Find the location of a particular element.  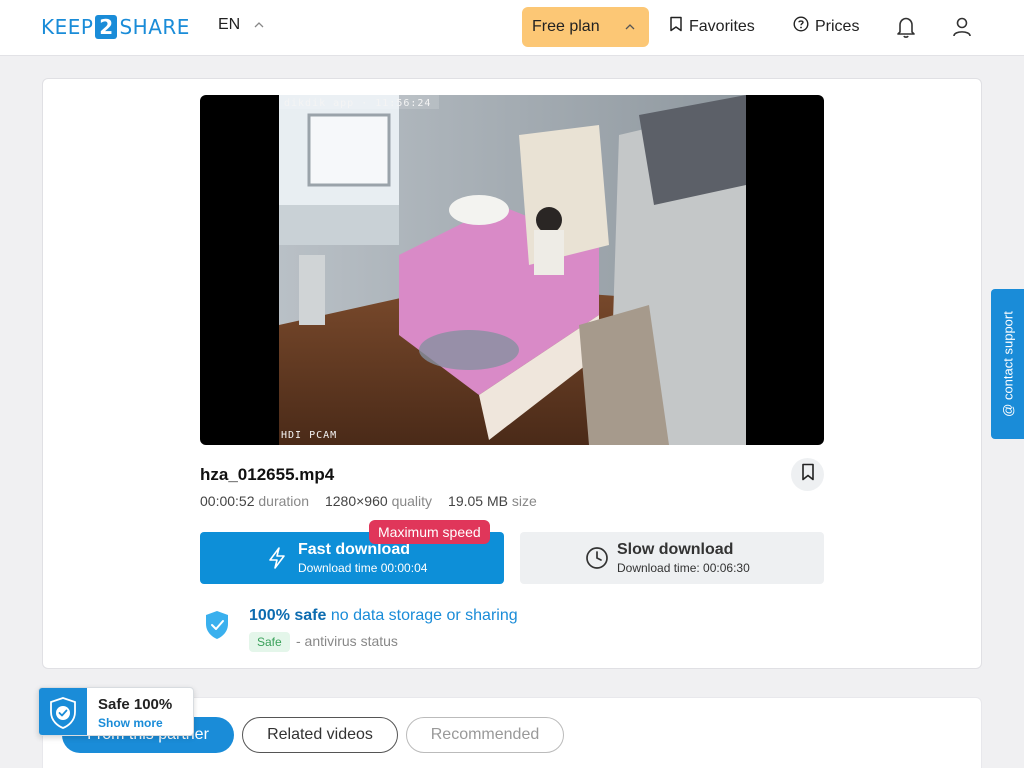

site-logo: KEEP 2 SHARE is located at coordinates (115, 27).